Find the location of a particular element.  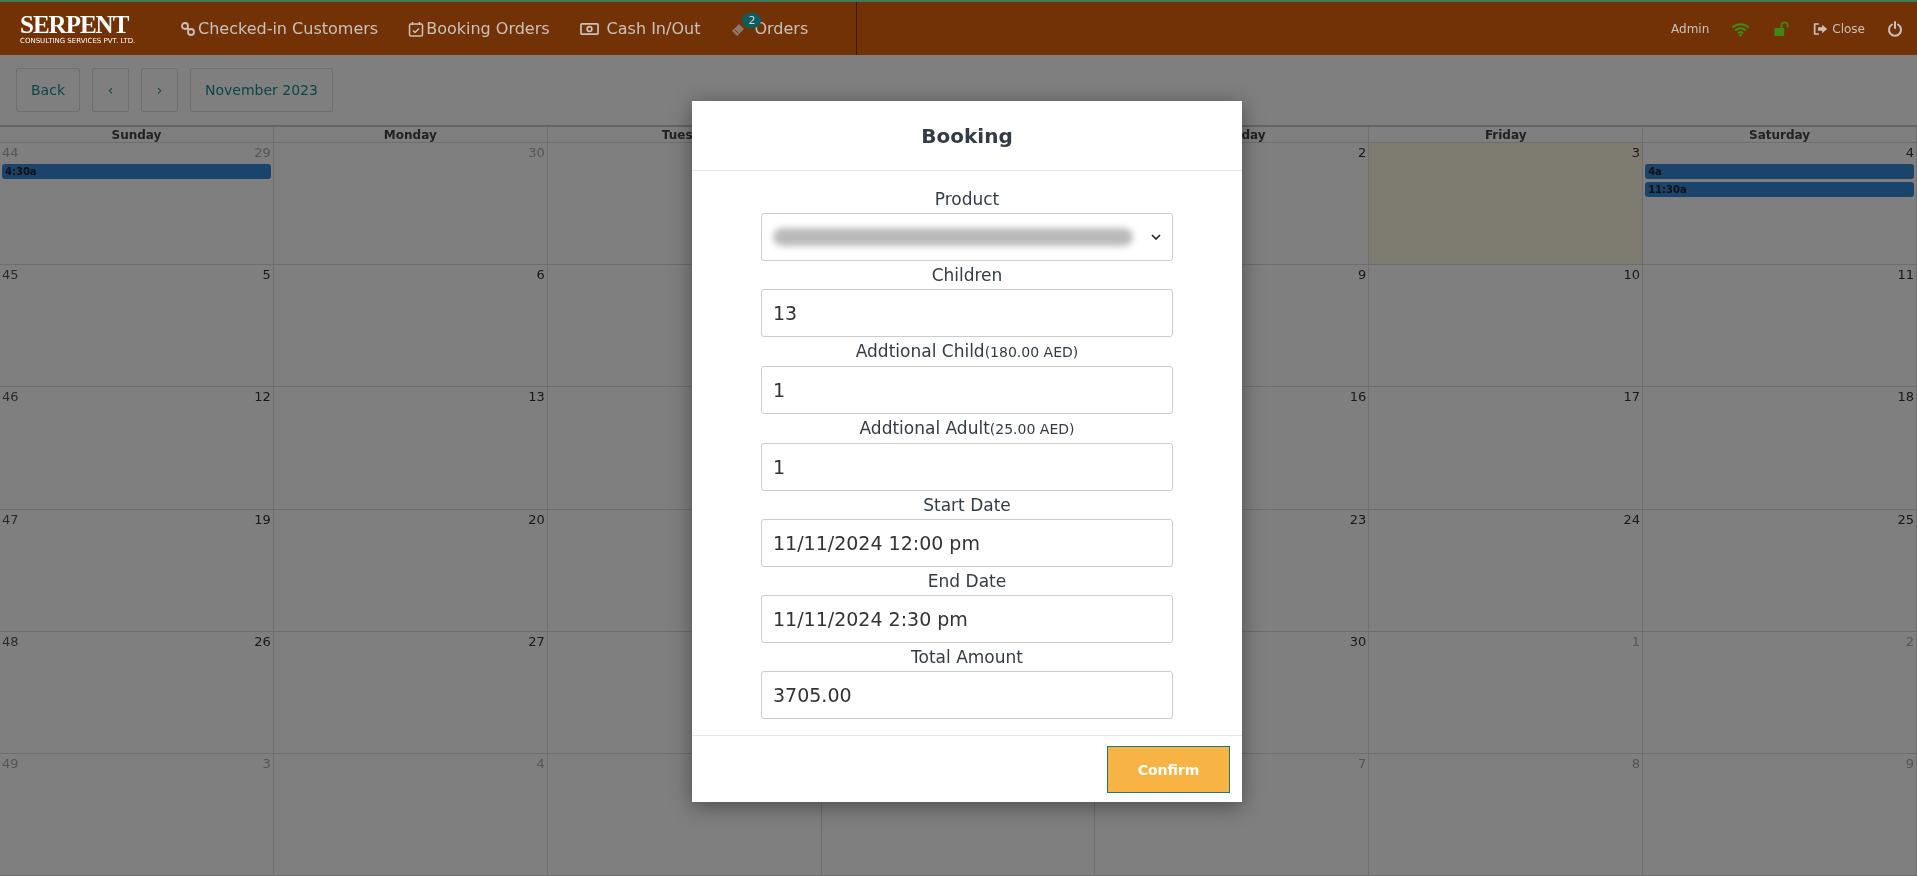

day-cell: 24 is located at coordinates (1506, 570).